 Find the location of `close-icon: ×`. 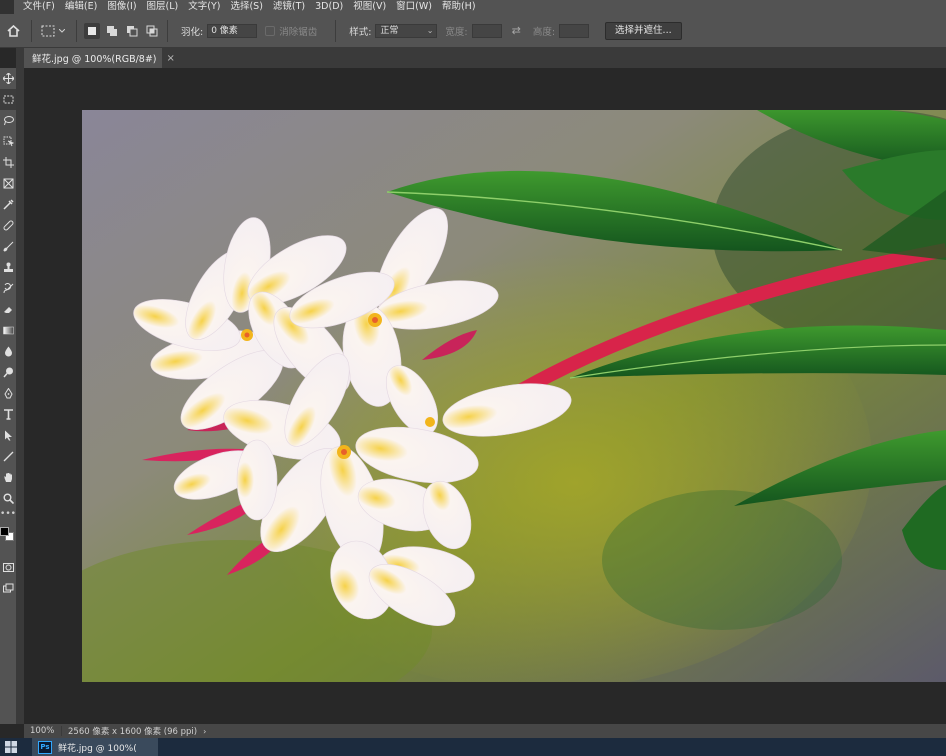

close-icon: × is located at coordinates (171, 58).